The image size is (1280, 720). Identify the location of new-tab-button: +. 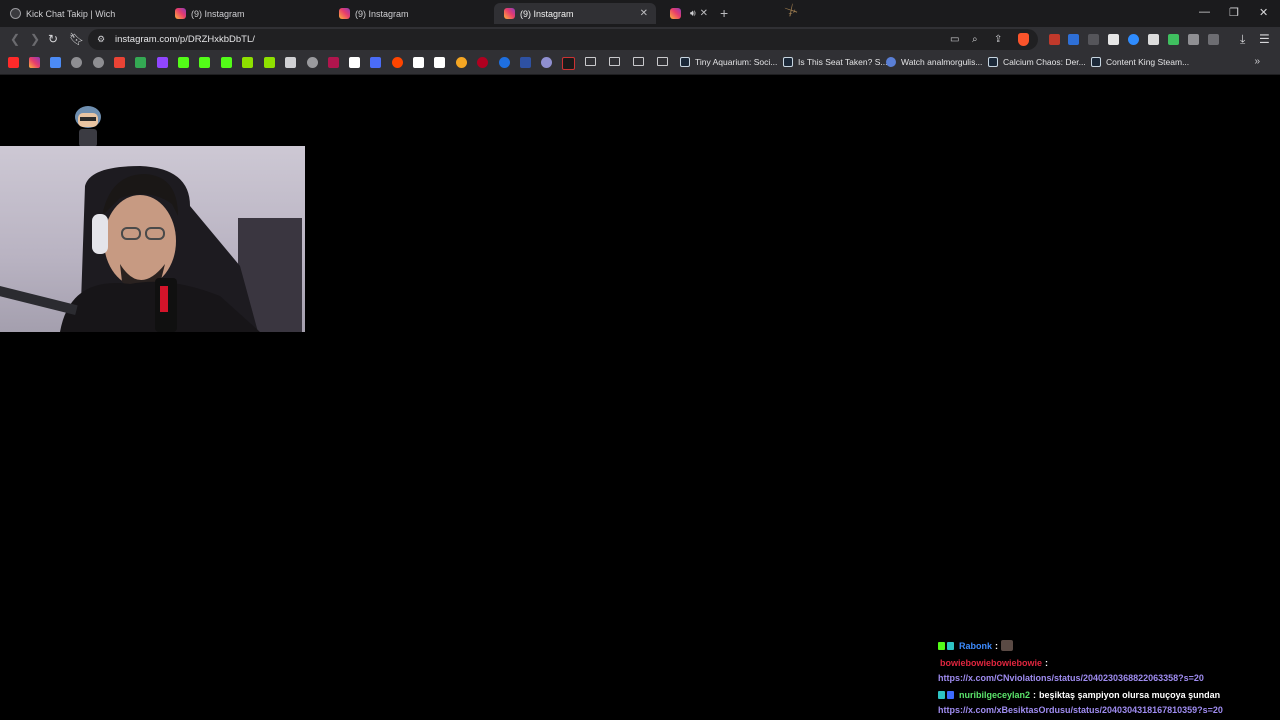
(724, 13).